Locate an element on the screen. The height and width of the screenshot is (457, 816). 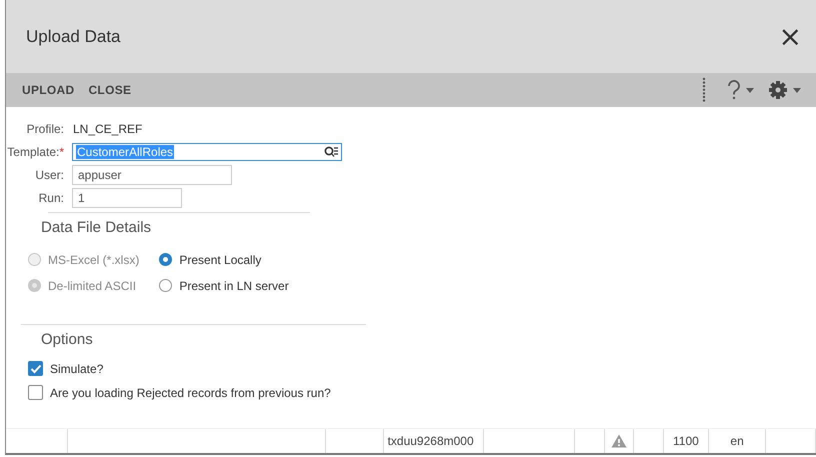
search-icon is located at coordinates (331, 152).